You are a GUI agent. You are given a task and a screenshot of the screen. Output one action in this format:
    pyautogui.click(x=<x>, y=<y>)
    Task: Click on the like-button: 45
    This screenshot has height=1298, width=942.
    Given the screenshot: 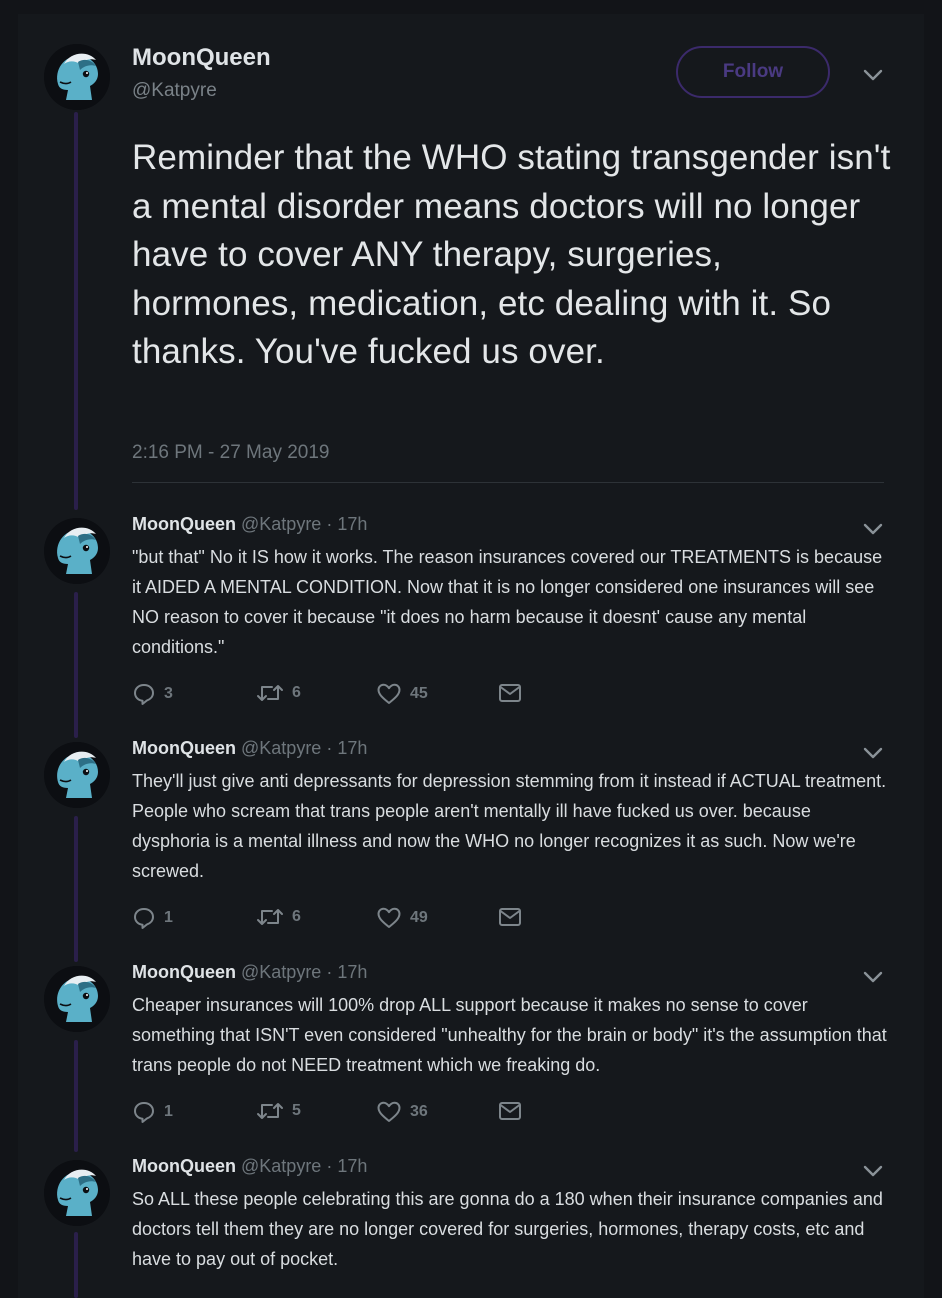 What is the action you would take?
    pyautogui.click(x=402, y=694)
    